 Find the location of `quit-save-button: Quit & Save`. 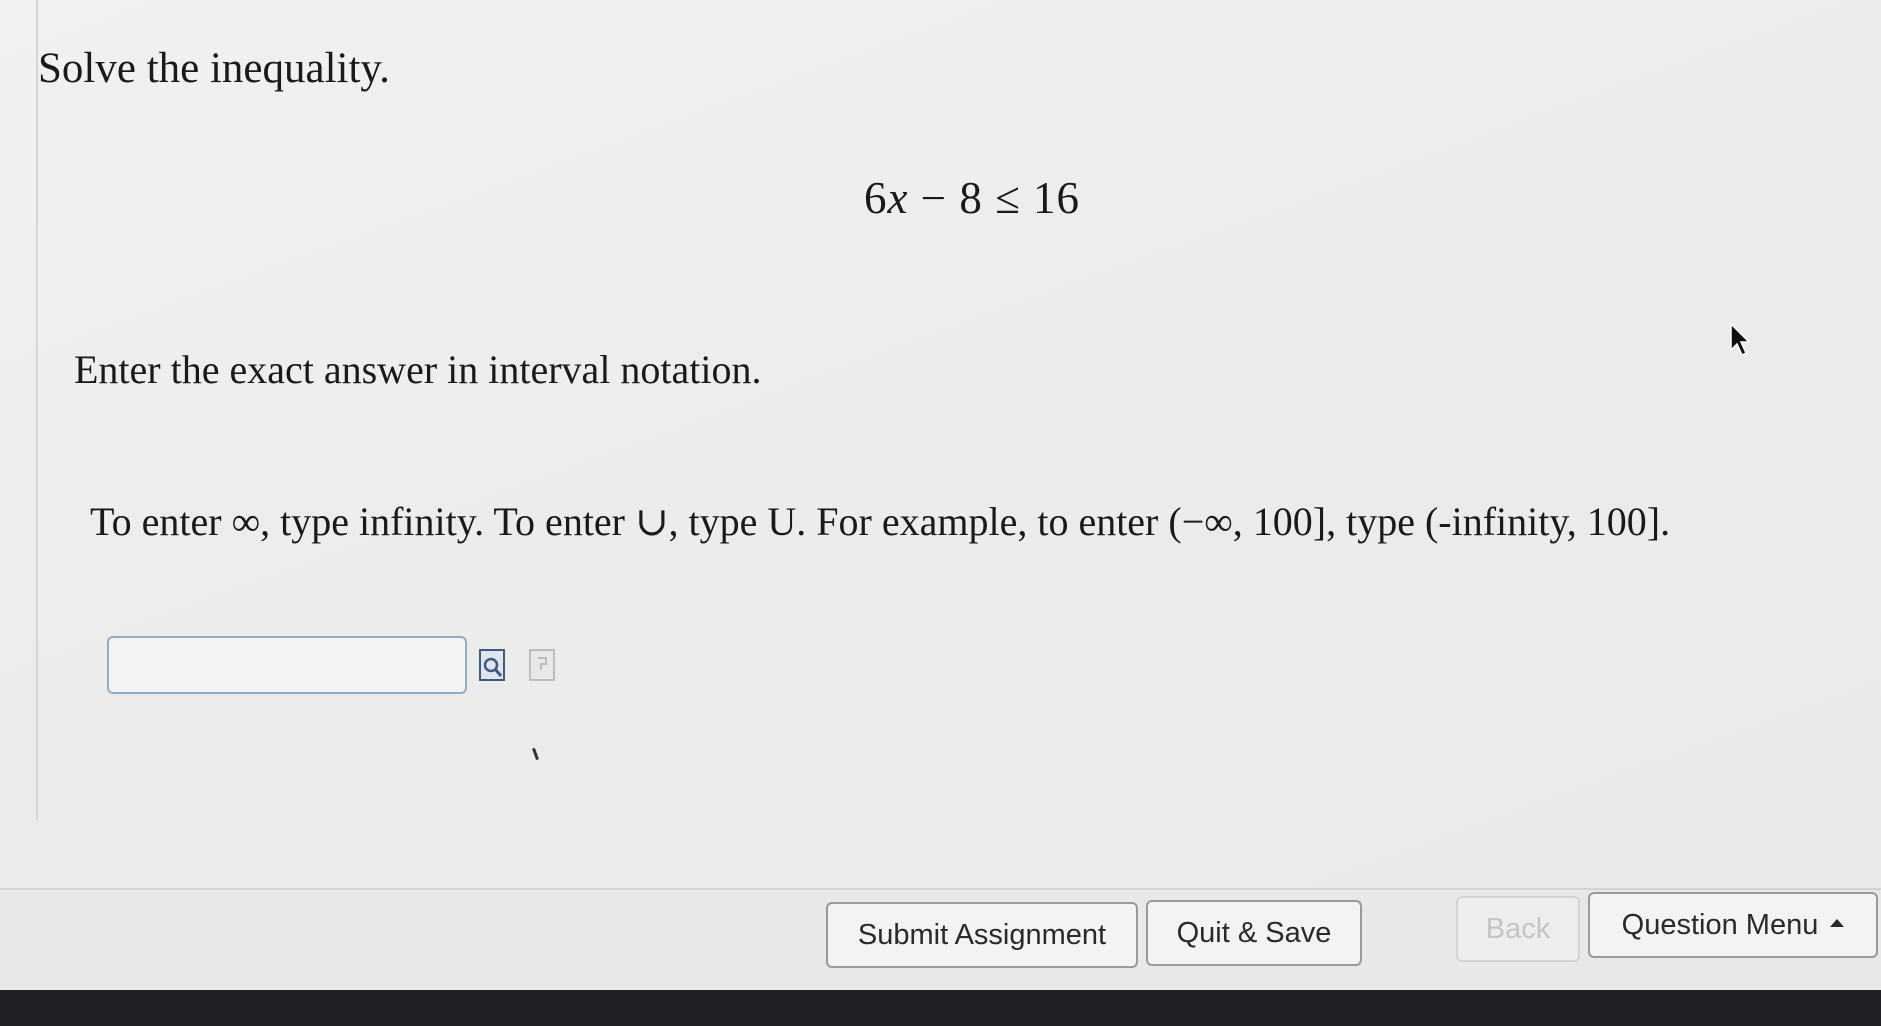

quit-save-button: Quit & Save is located at coordinates (1254, 933).